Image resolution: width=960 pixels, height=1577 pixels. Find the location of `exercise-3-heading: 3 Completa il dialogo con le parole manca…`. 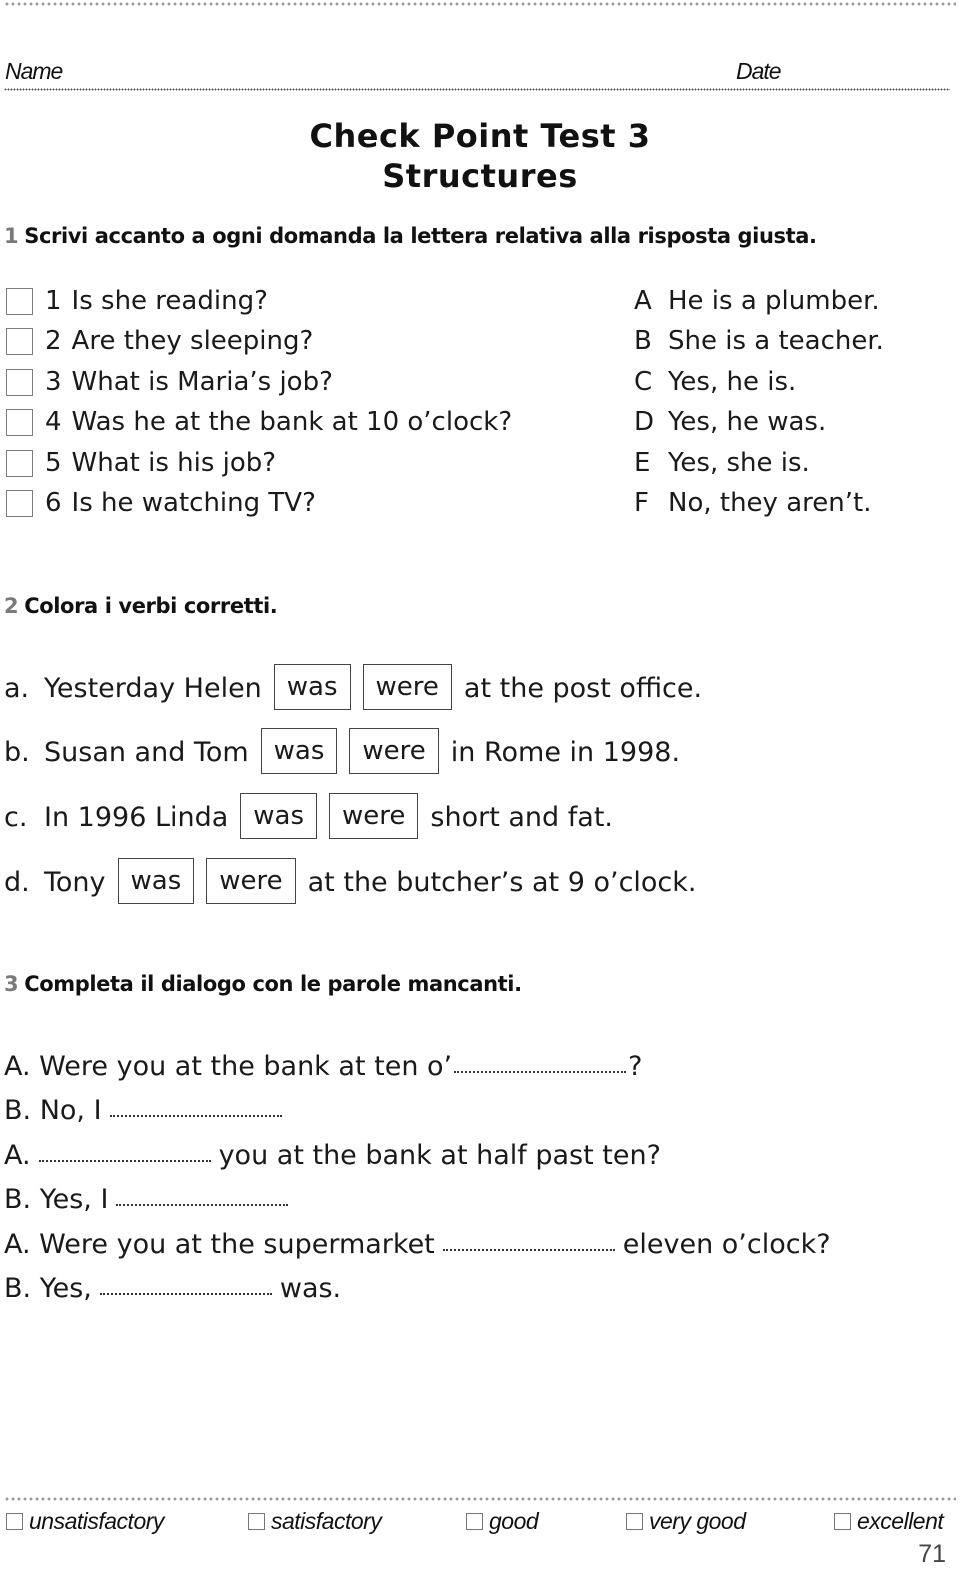

exercise-3-heading: 3 Completa il dialogo con le parole manca… is located at coordinates (263, 984).